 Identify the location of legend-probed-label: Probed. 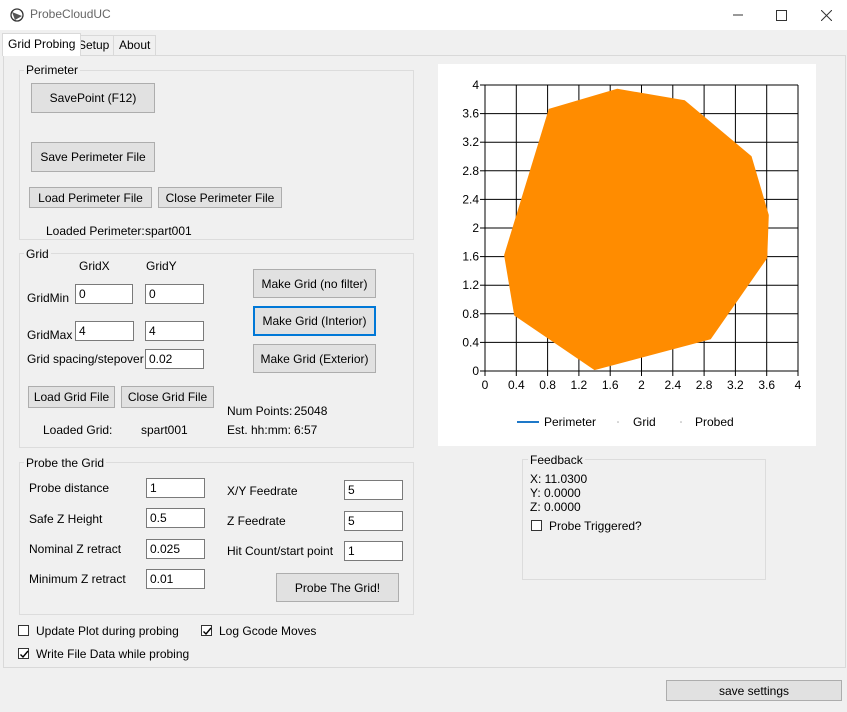
(714, 422).